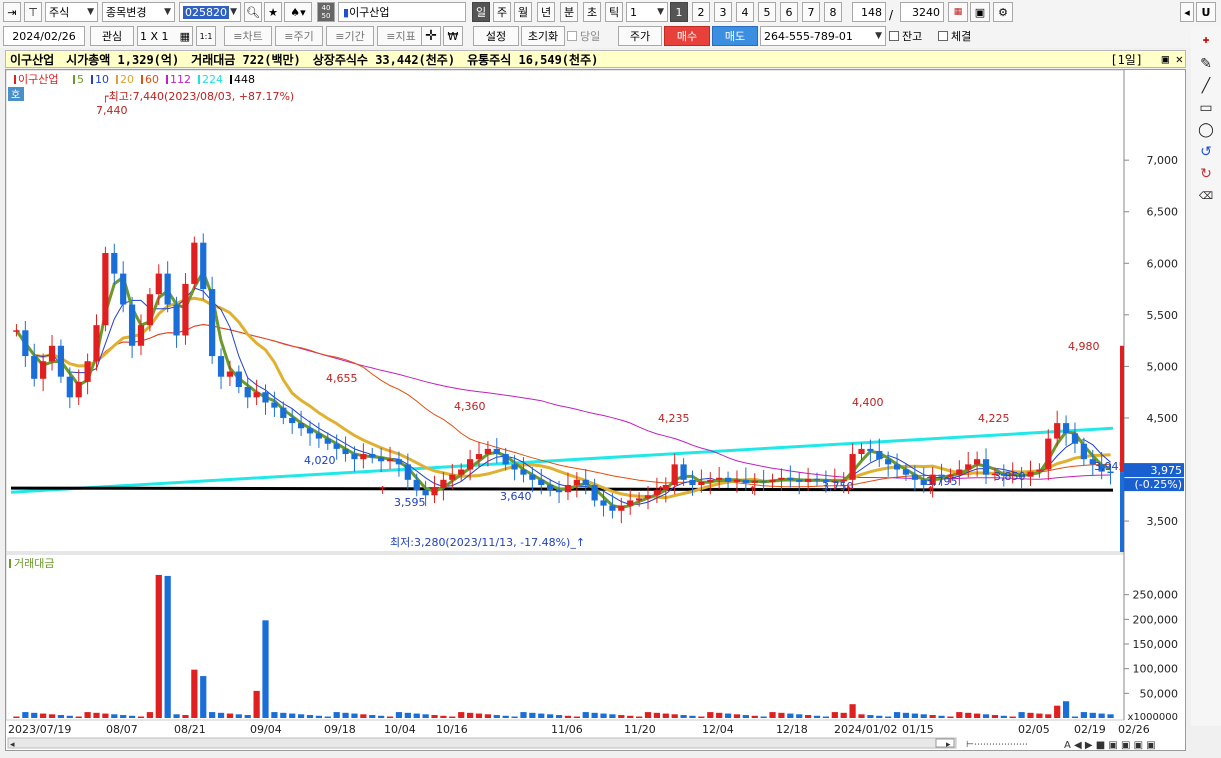 The height and width of the screenshot is (758, 1221). Describe the element at coordinates (1034, 729) in the screenshot. I see `date-tick-label: 02/05` at that location.